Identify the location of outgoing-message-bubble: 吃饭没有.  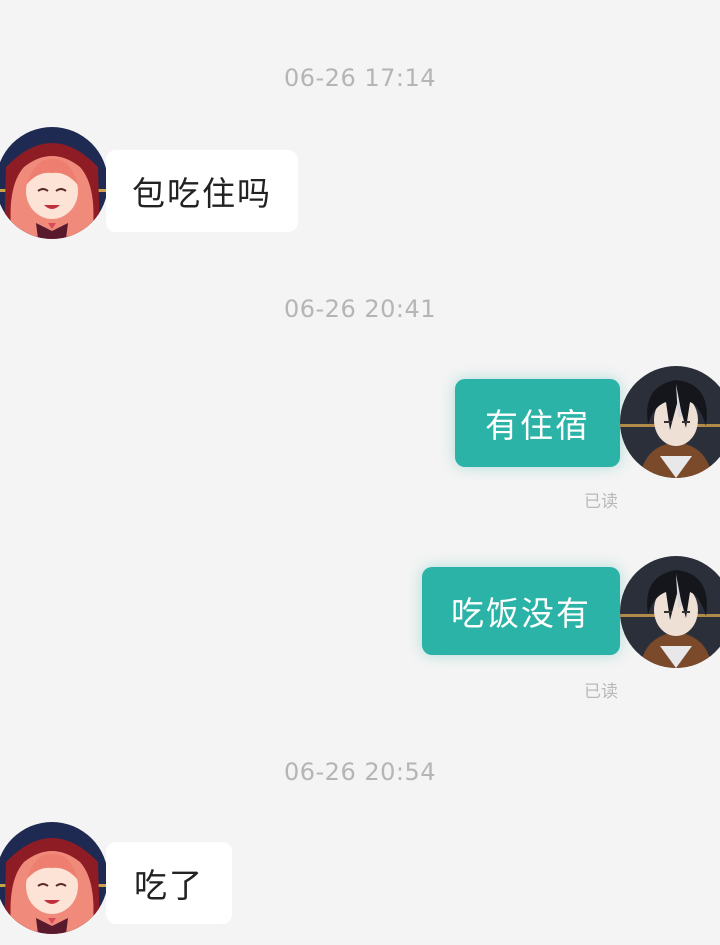
(521, 611).